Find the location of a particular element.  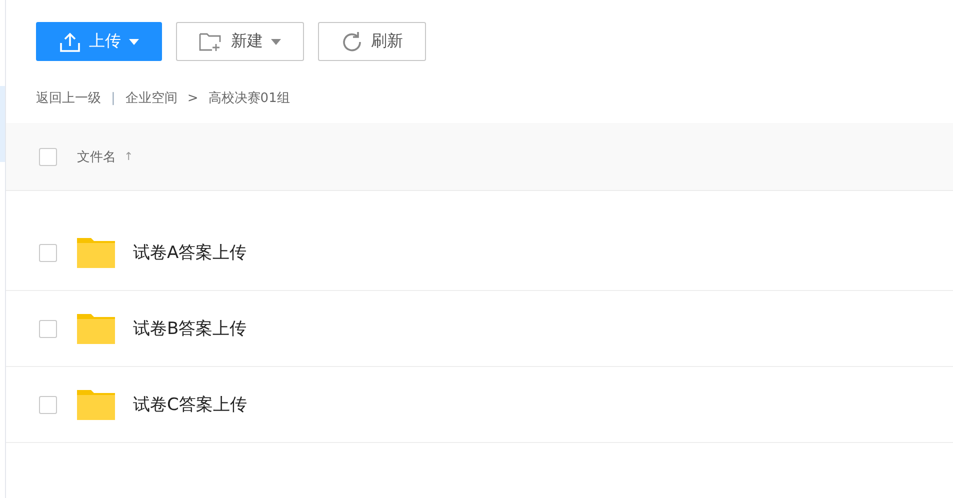

back-link: 返回上一级 is located at coordinates (68, 98).